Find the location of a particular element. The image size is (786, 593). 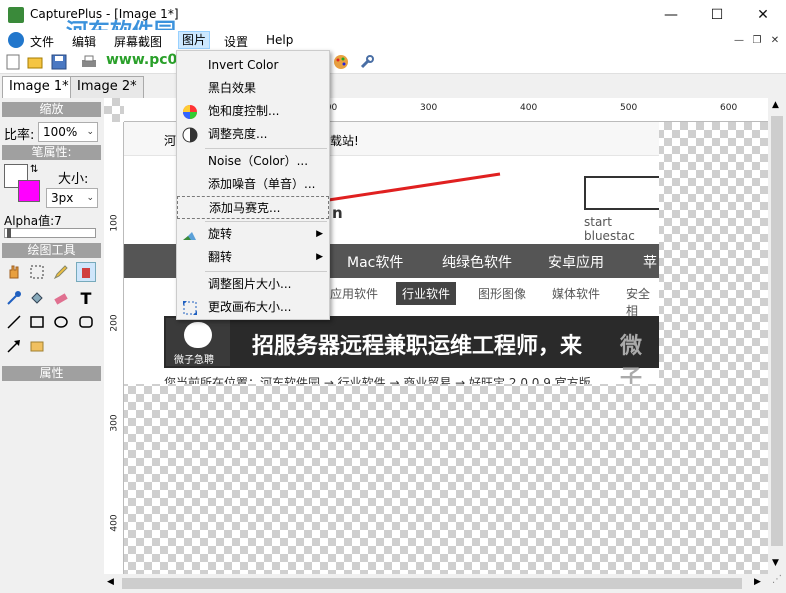

mdi-minimize-button: — is located at coordinates (739, 40).